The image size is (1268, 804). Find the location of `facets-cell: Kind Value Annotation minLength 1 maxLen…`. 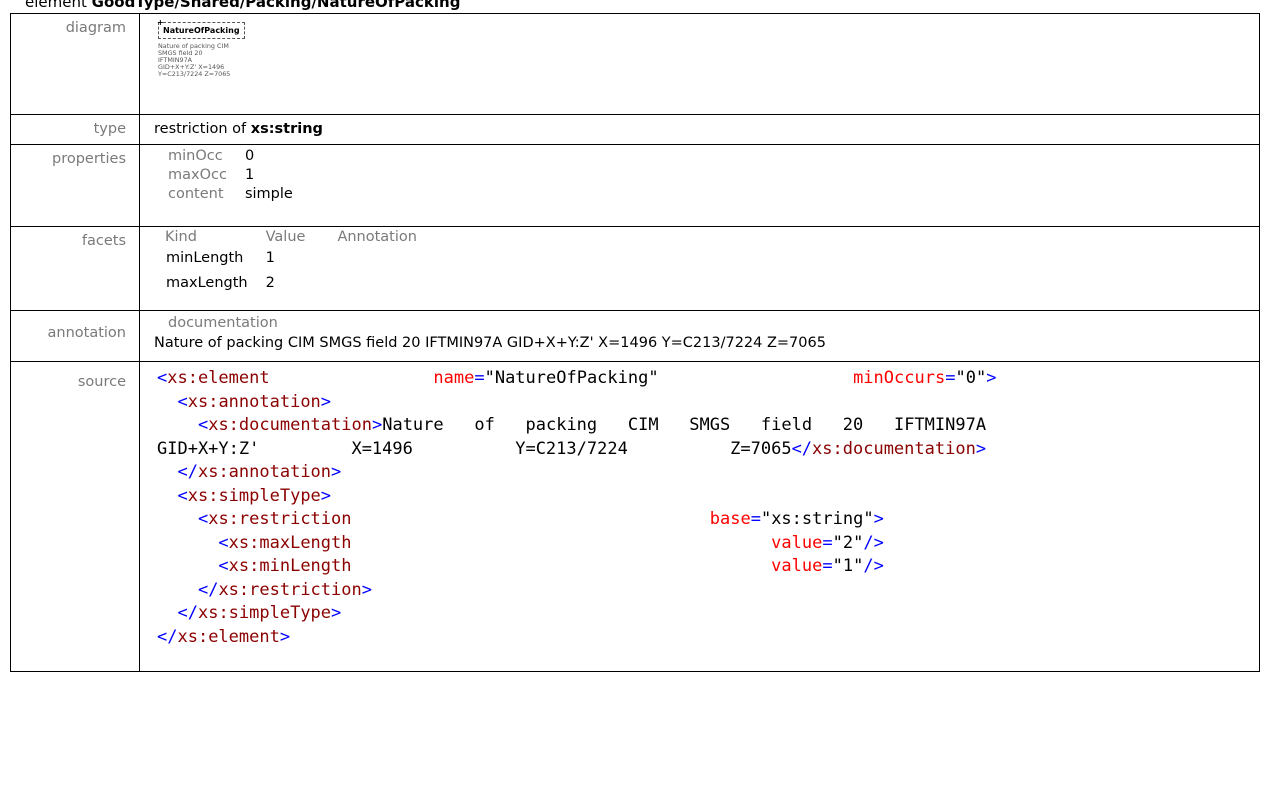

facets-cell: Kind Value Annotation minLength 1 maxLen… is located at coordinates (699, 268).